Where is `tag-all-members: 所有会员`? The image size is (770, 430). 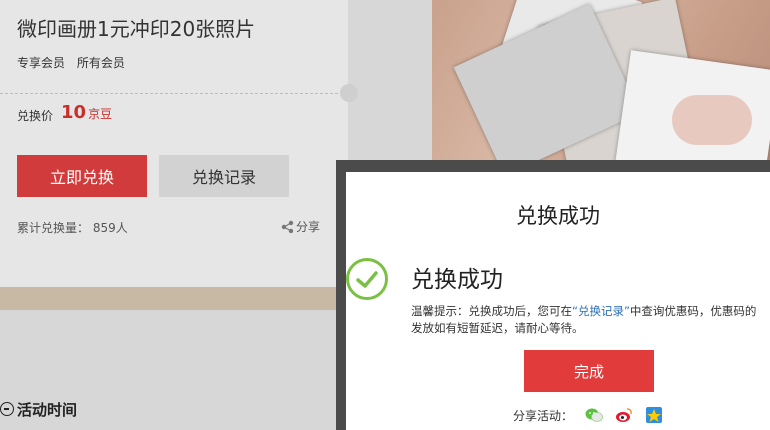 tag-all-members: 所有会员 is located at coordinates (100, 63).